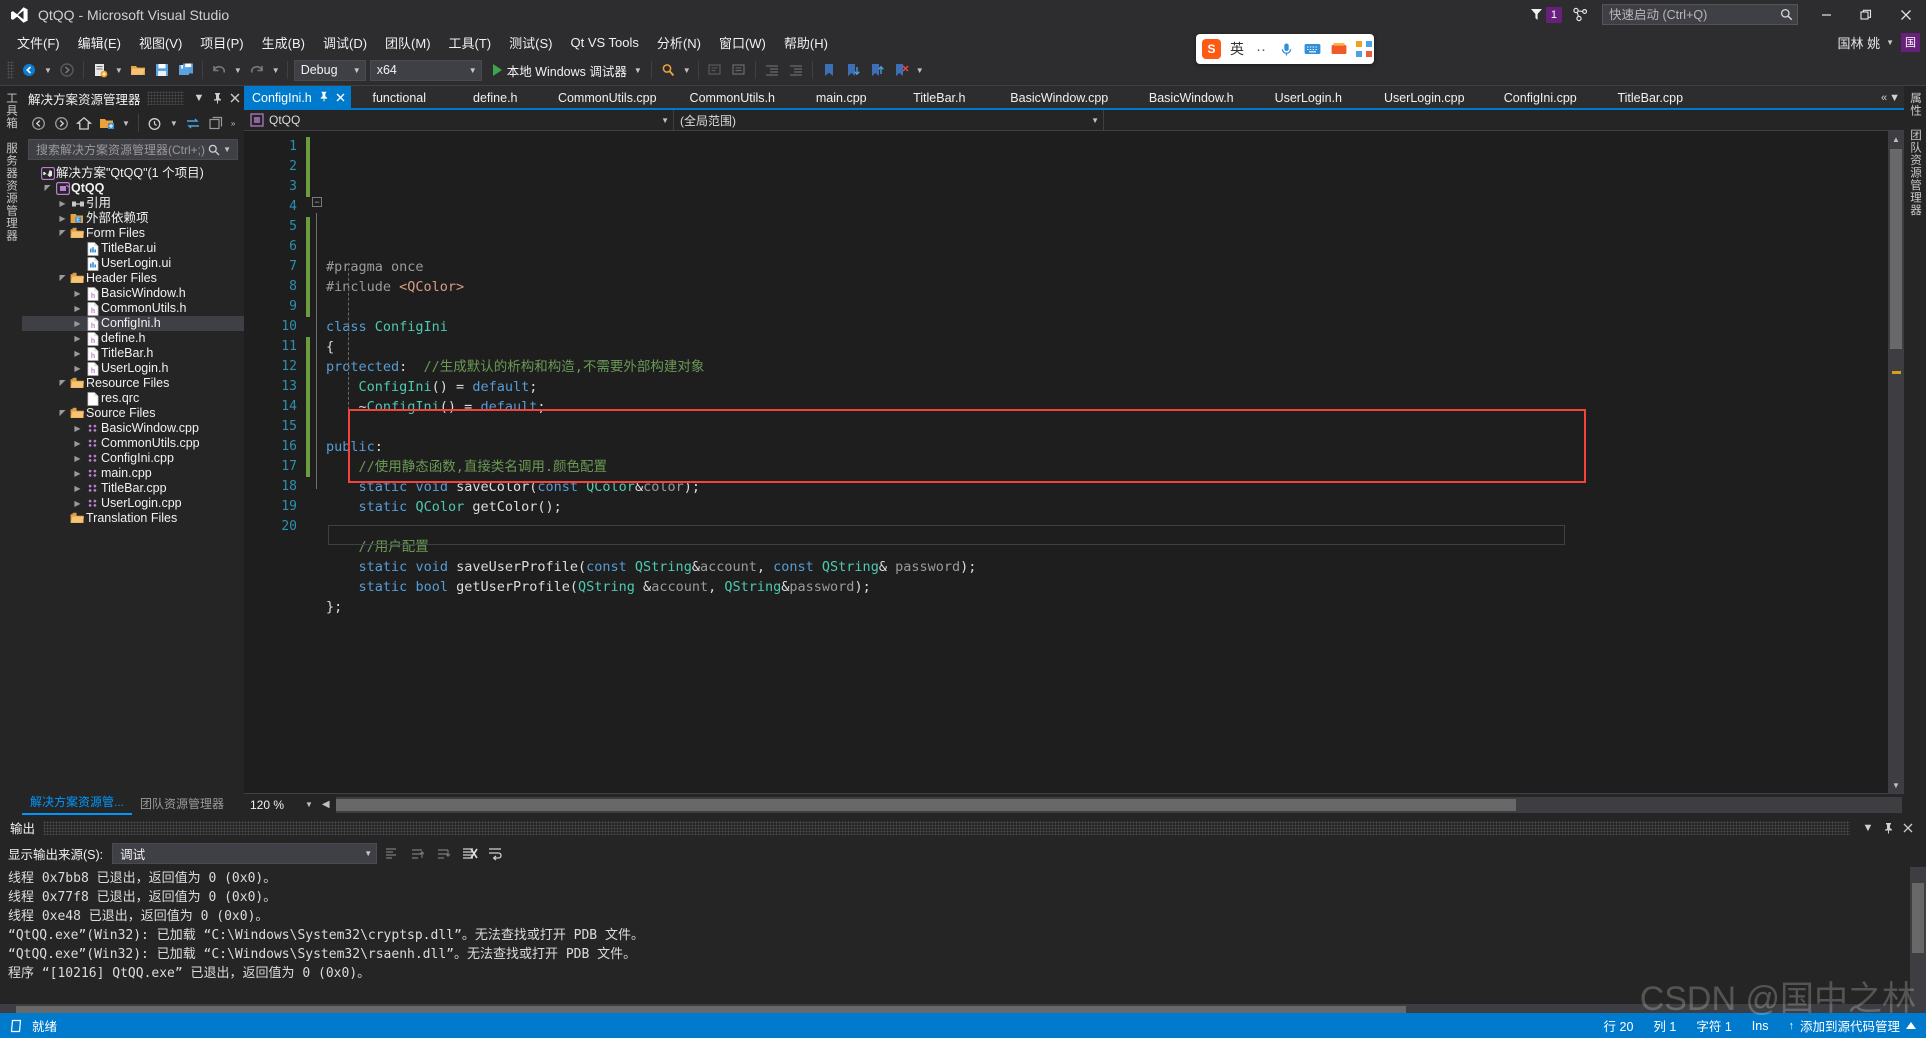 The image size is (1926, 1038). I want to click on back-icon, so click(38, 123).